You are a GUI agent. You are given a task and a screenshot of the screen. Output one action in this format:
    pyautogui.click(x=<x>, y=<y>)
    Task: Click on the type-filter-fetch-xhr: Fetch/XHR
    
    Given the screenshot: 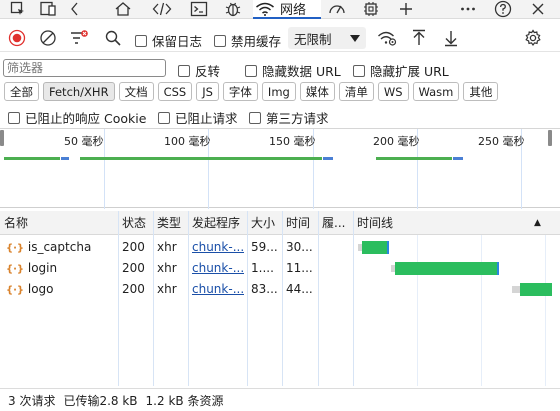 What is the action you would take?
    pyautogui.click(x=79, y=91)
    